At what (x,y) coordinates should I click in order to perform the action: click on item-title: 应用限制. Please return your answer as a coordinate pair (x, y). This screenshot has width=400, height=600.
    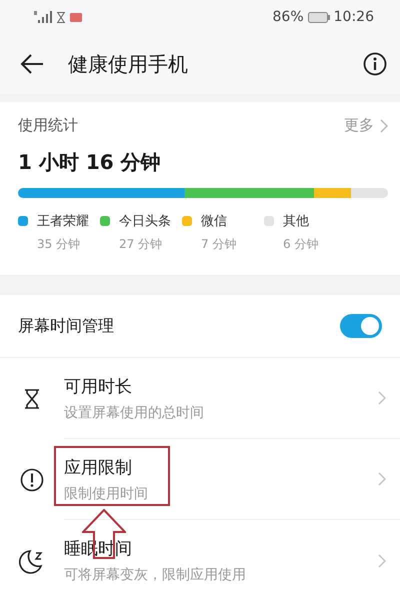
    Looking at the image, I should click on (98, 467).